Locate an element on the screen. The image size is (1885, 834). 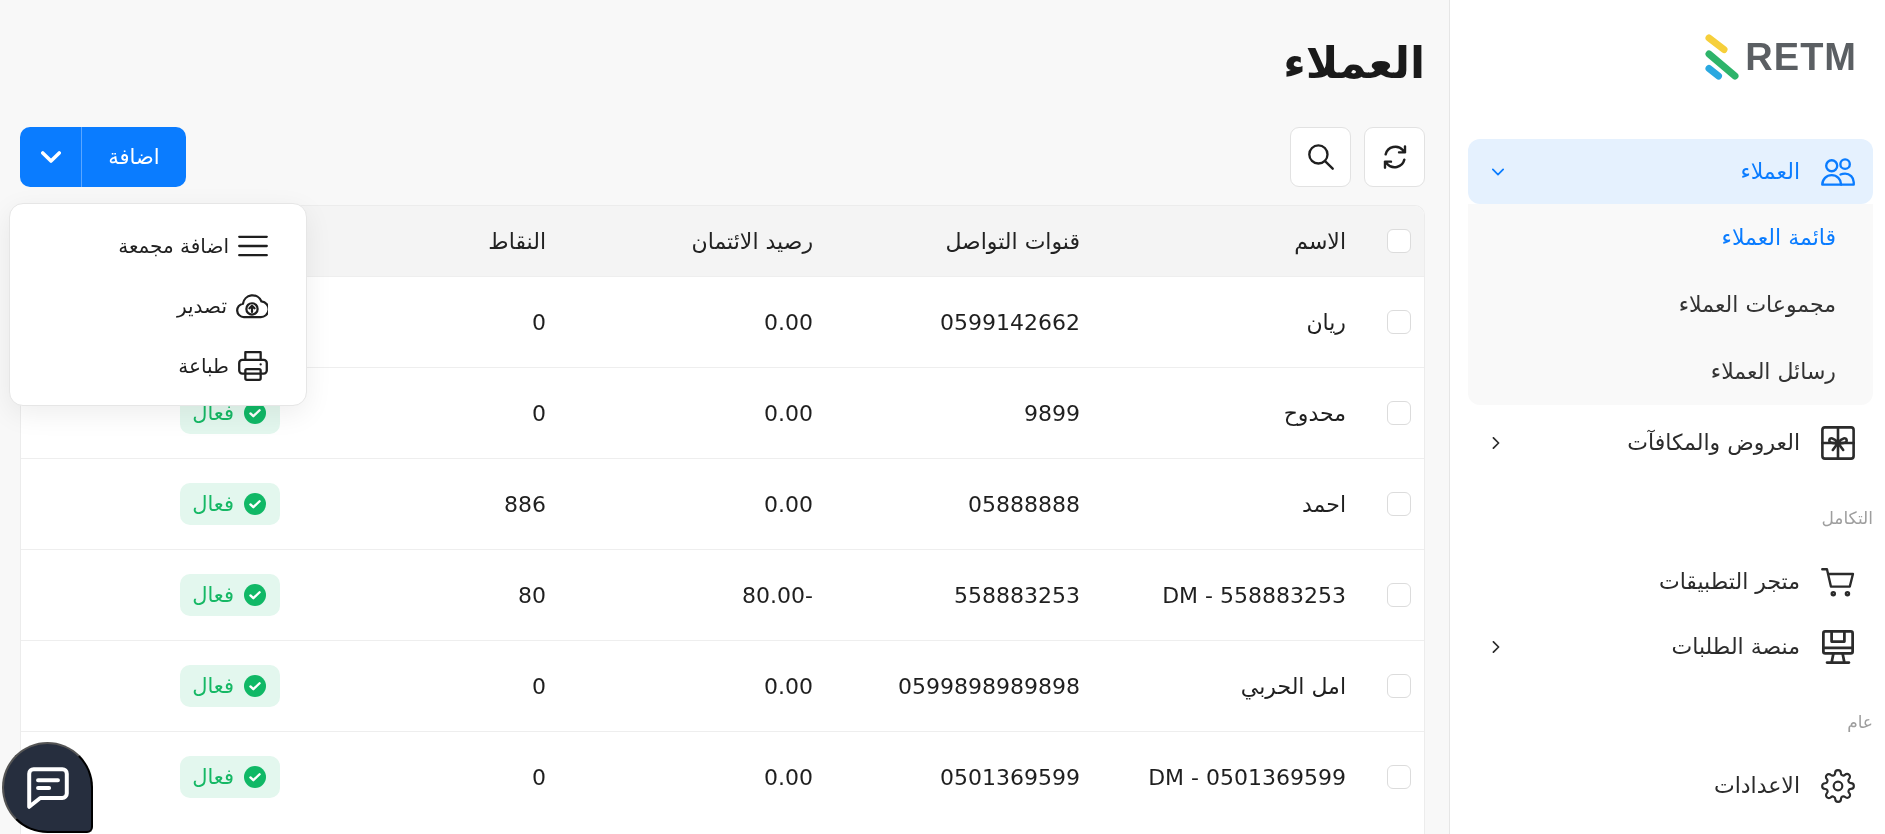
menu-item: طباعة is located at coordinates (158, 366).